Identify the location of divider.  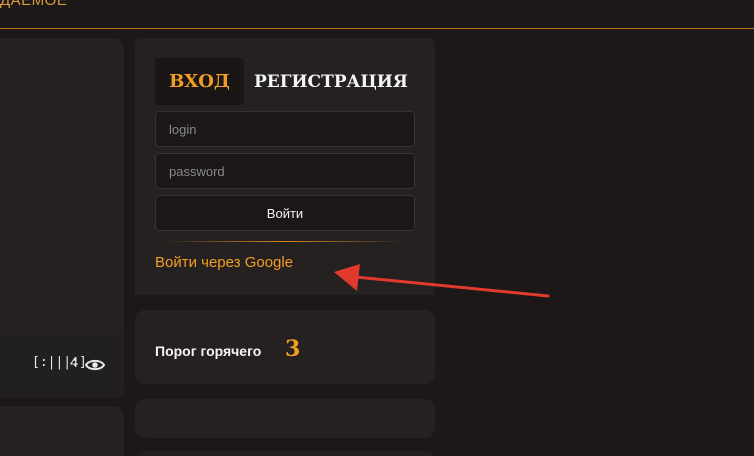
(285, 241).